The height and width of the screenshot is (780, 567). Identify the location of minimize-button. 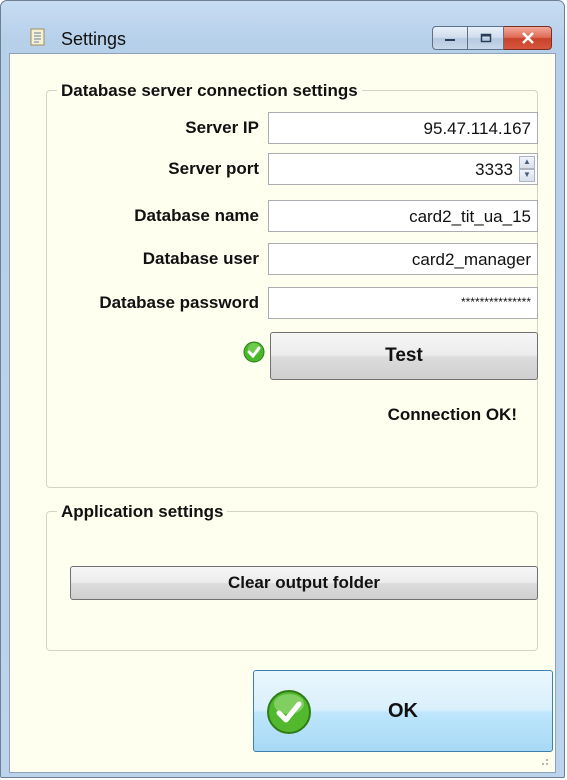
(450, 38).